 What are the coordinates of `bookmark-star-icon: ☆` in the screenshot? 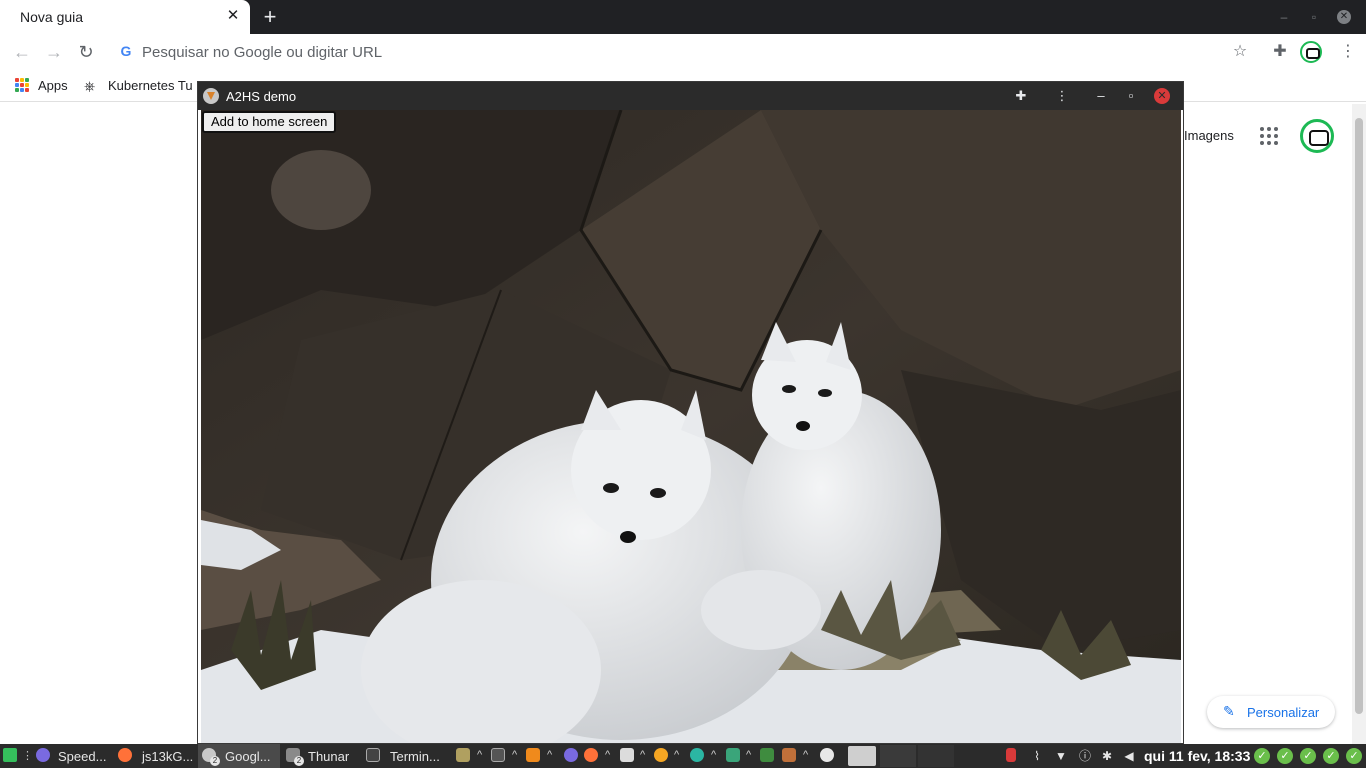 It's located at (1240, 52).